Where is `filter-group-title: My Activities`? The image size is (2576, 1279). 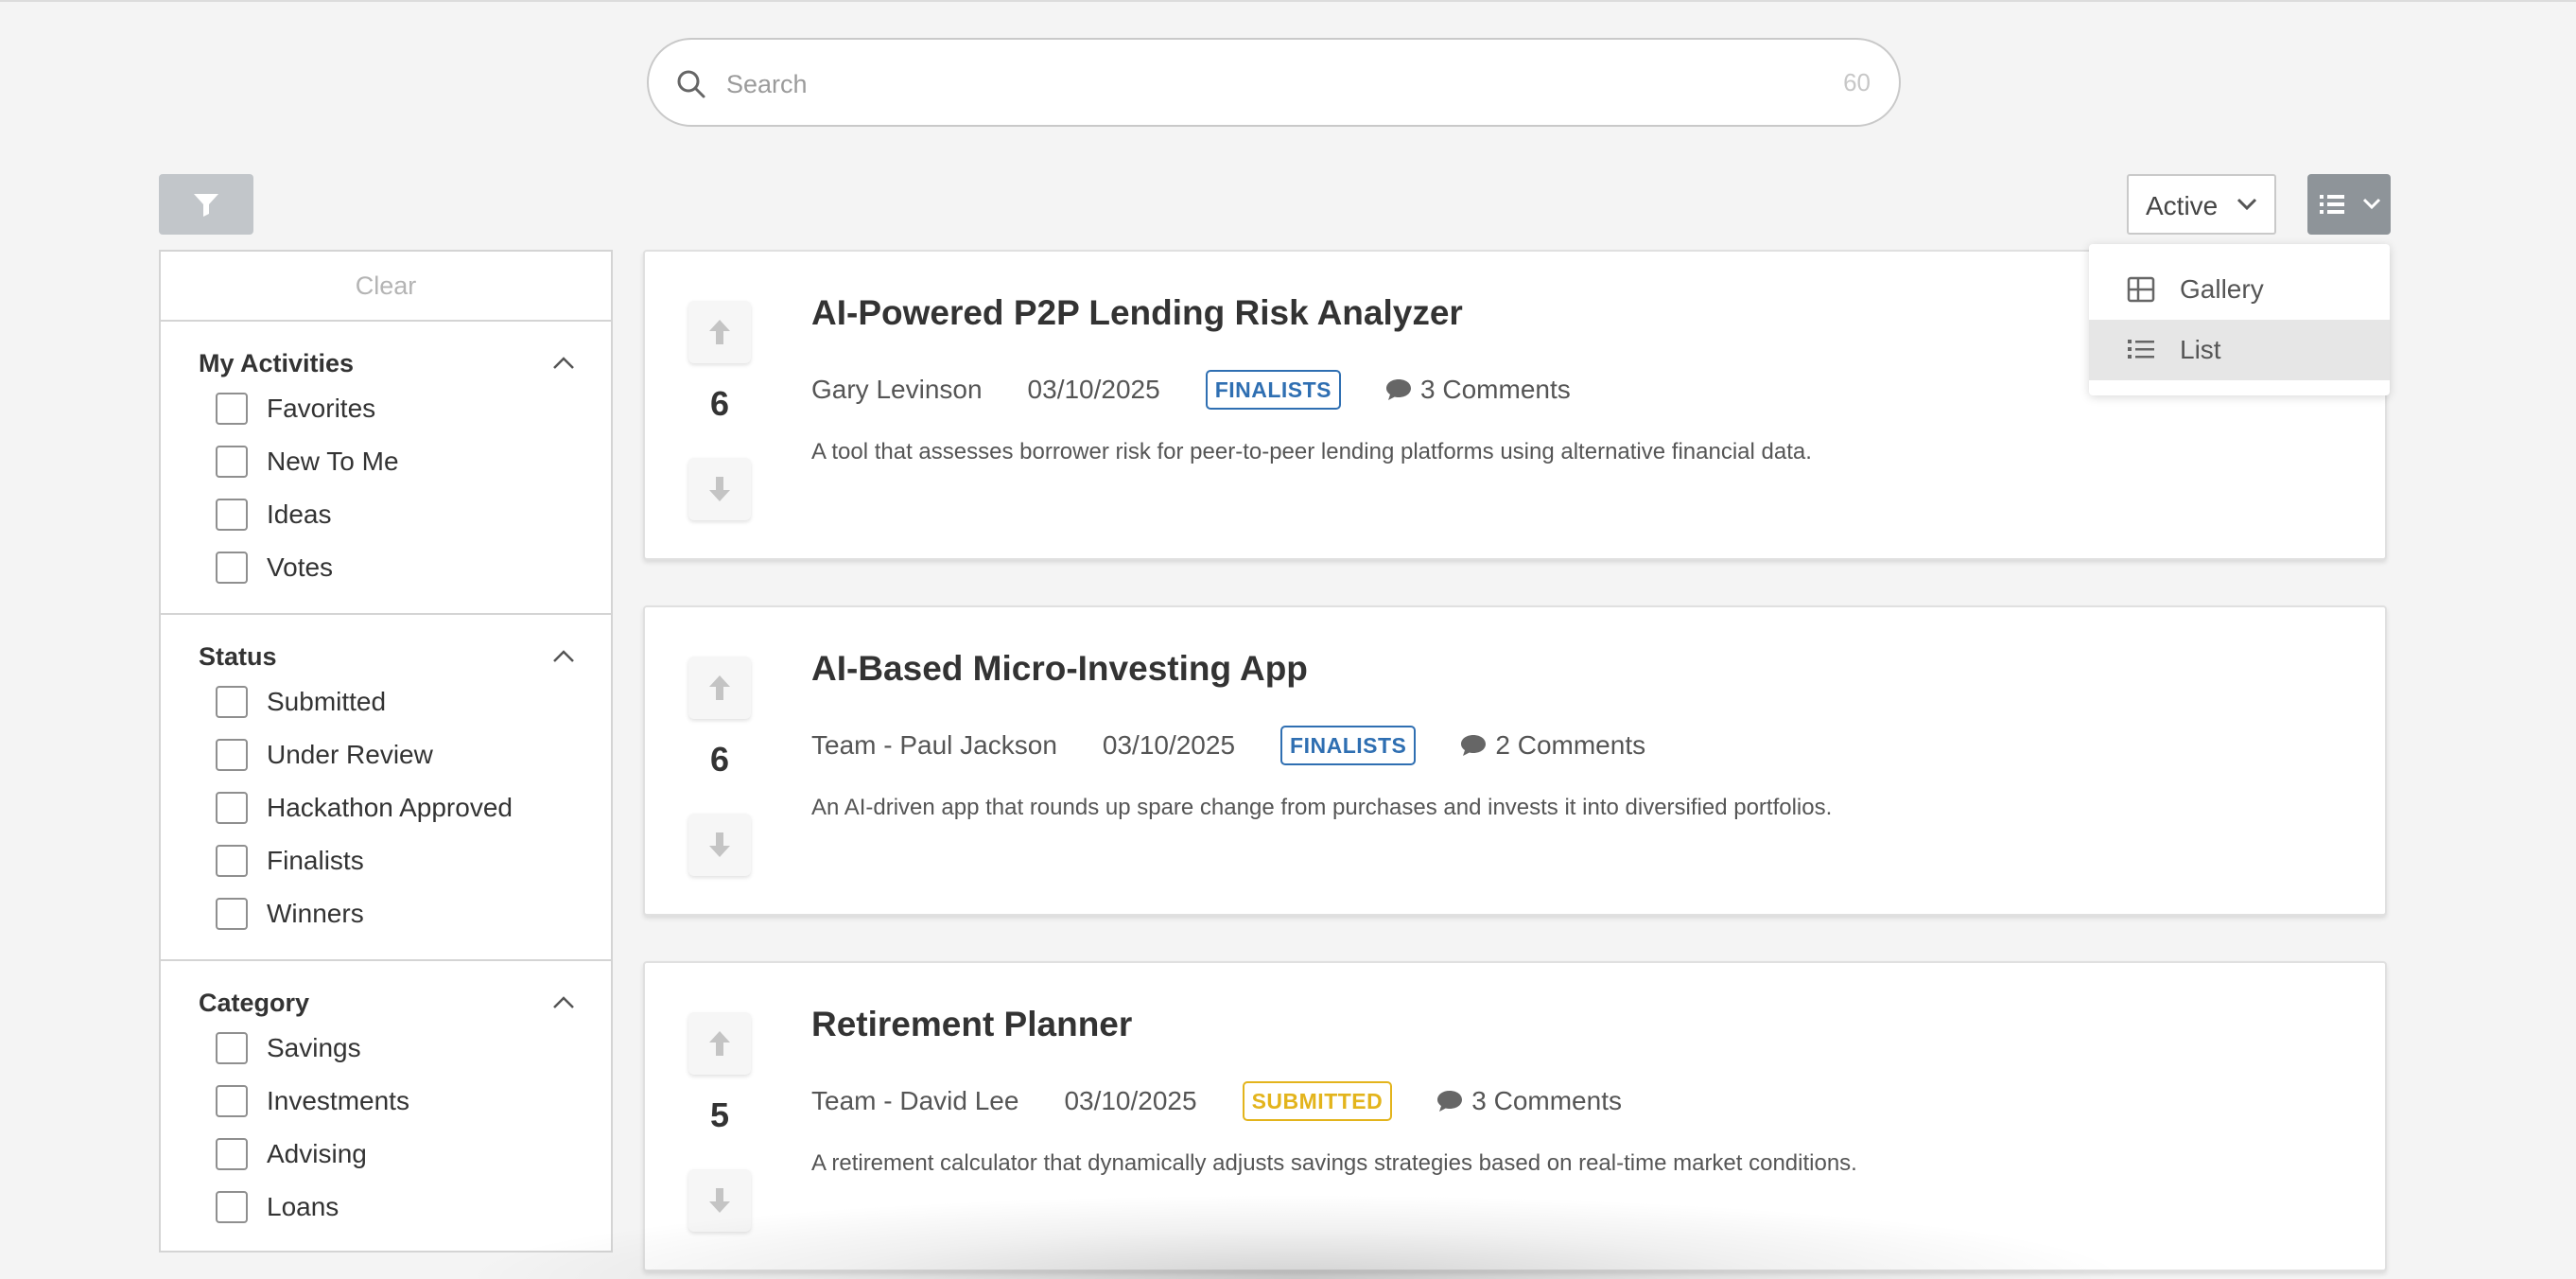
filter-group-title: My Activities is located at coordinates (405, 363).